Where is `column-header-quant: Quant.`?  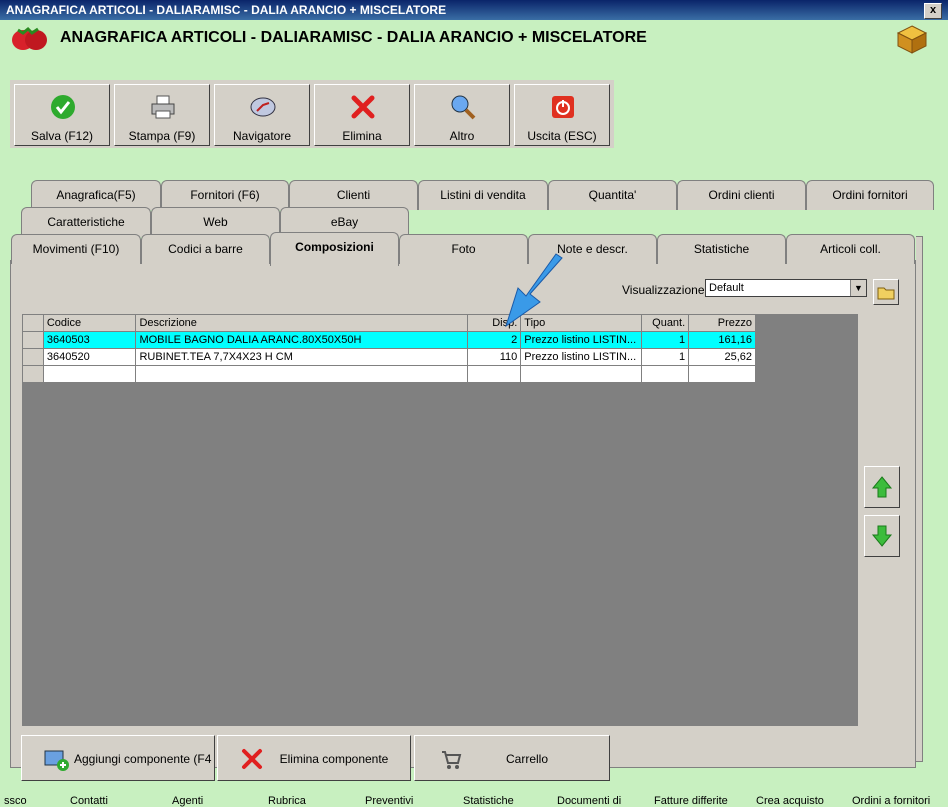
column-header-quant: Quant. is located at coordinates (665, 323).